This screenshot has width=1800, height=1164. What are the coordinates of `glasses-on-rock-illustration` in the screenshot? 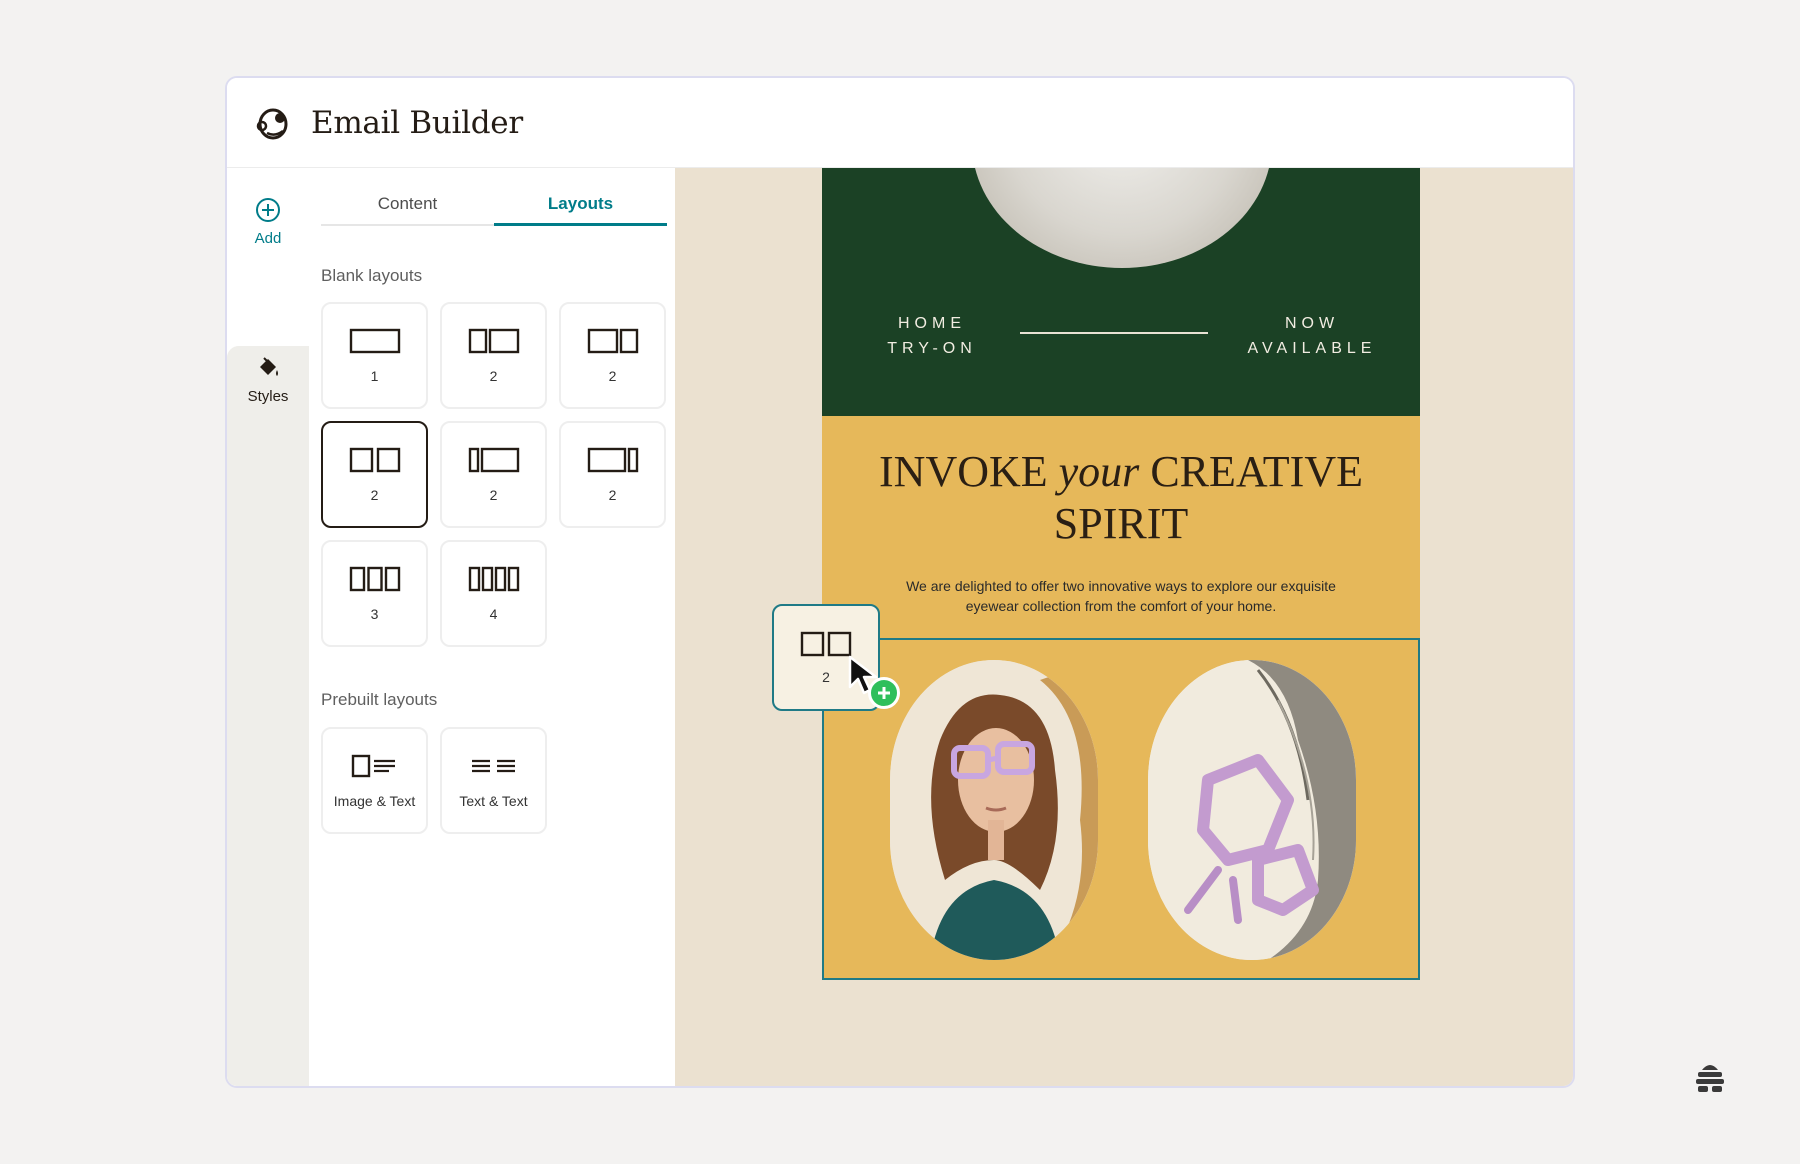 It's located at (1252, 810).